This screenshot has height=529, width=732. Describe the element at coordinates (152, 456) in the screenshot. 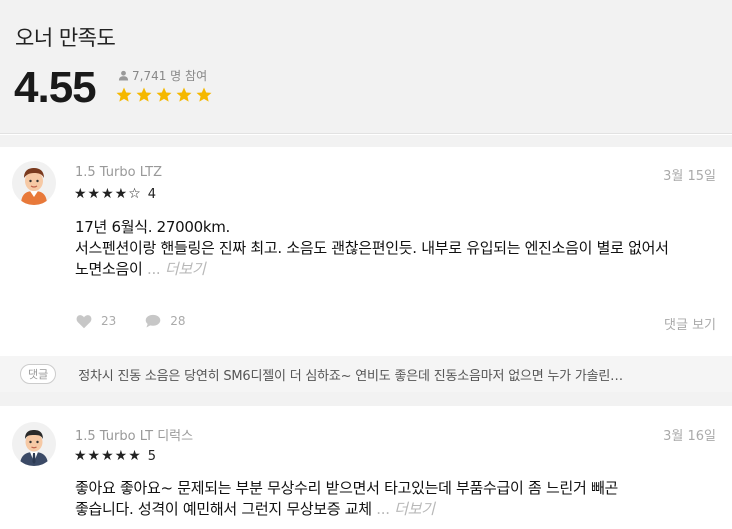

I see `rating-value: 5` at that location.